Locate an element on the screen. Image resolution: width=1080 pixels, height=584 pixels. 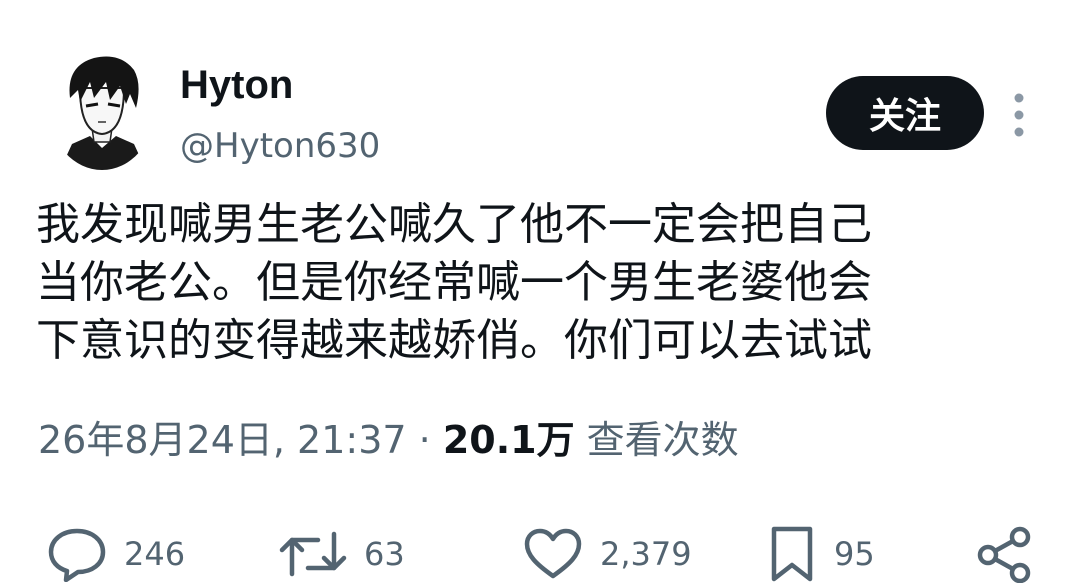
reply-count: 246 is located at coordinates (155, 554).